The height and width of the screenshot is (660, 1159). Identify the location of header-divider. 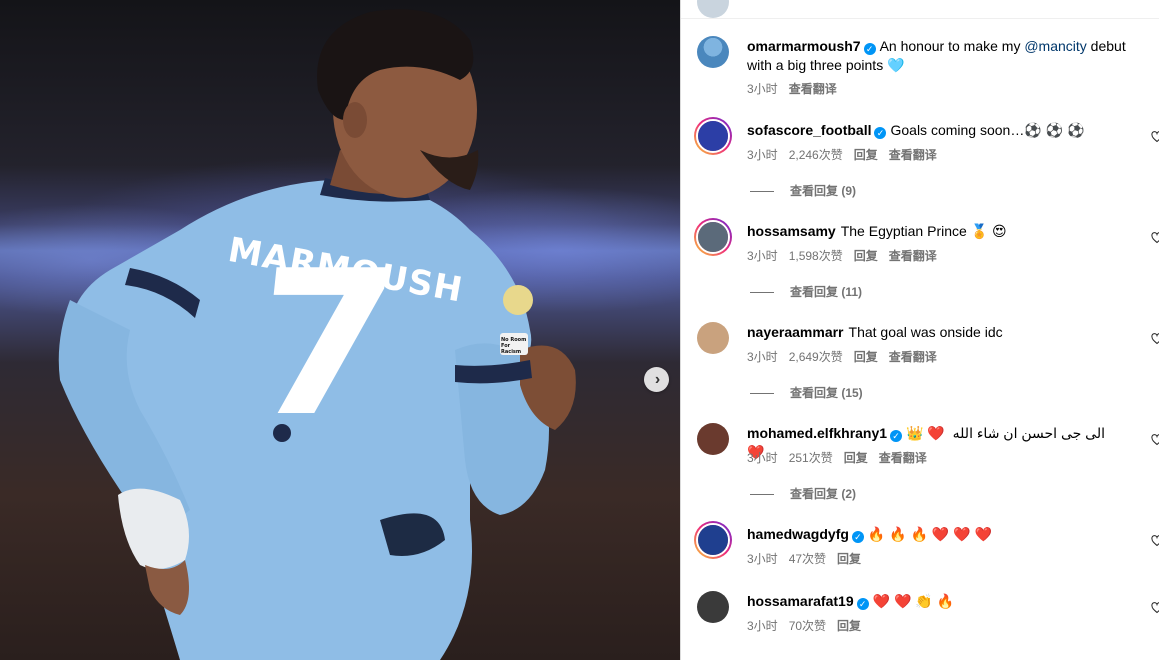
(920, 18).